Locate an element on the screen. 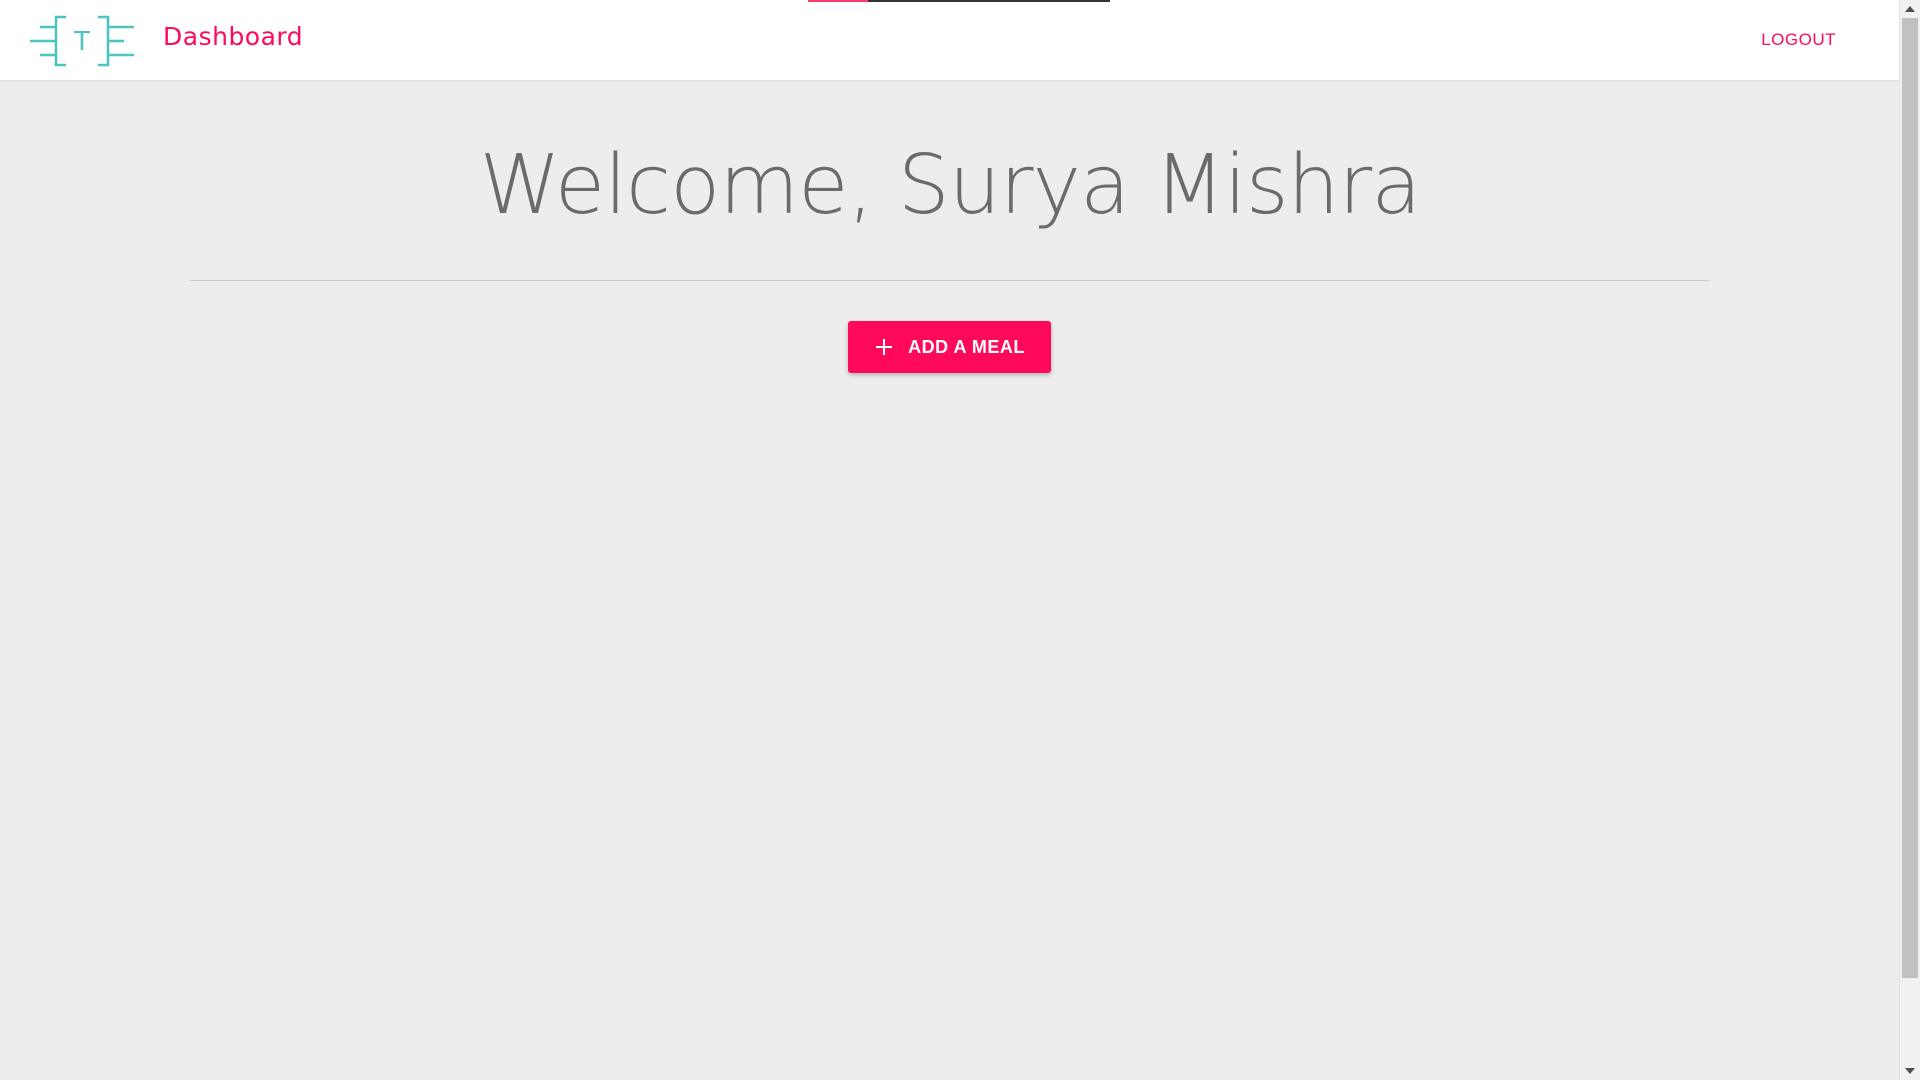  vertical-scrollbar is located at coordinates (1909, 540).